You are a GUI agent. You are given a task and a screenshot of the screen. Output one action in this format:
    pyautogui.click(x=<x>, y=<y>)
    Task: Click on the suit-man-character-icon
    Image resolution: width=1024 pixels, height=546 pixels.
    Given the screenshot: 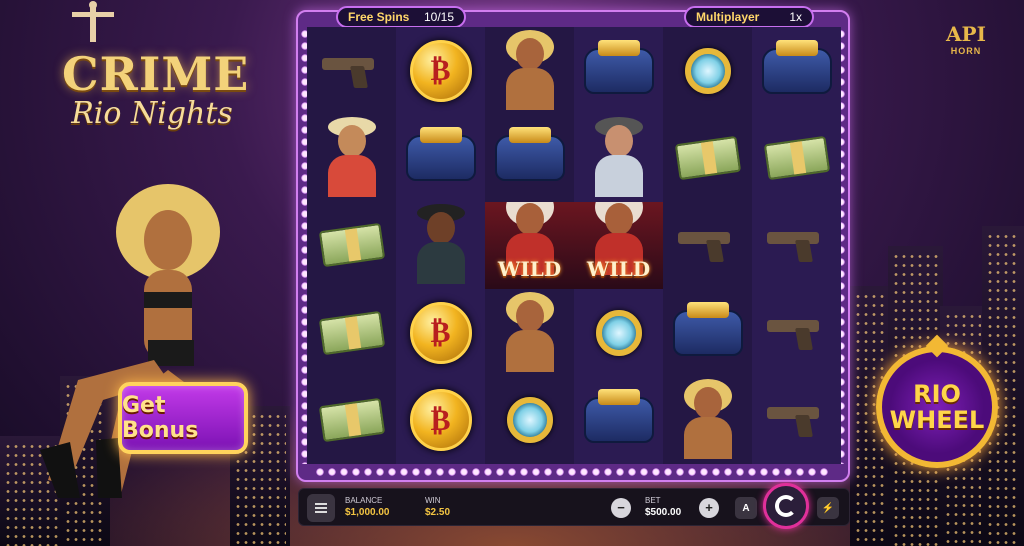 What is the action you would take?
    pyautogui.click(x=619, y=157)
    